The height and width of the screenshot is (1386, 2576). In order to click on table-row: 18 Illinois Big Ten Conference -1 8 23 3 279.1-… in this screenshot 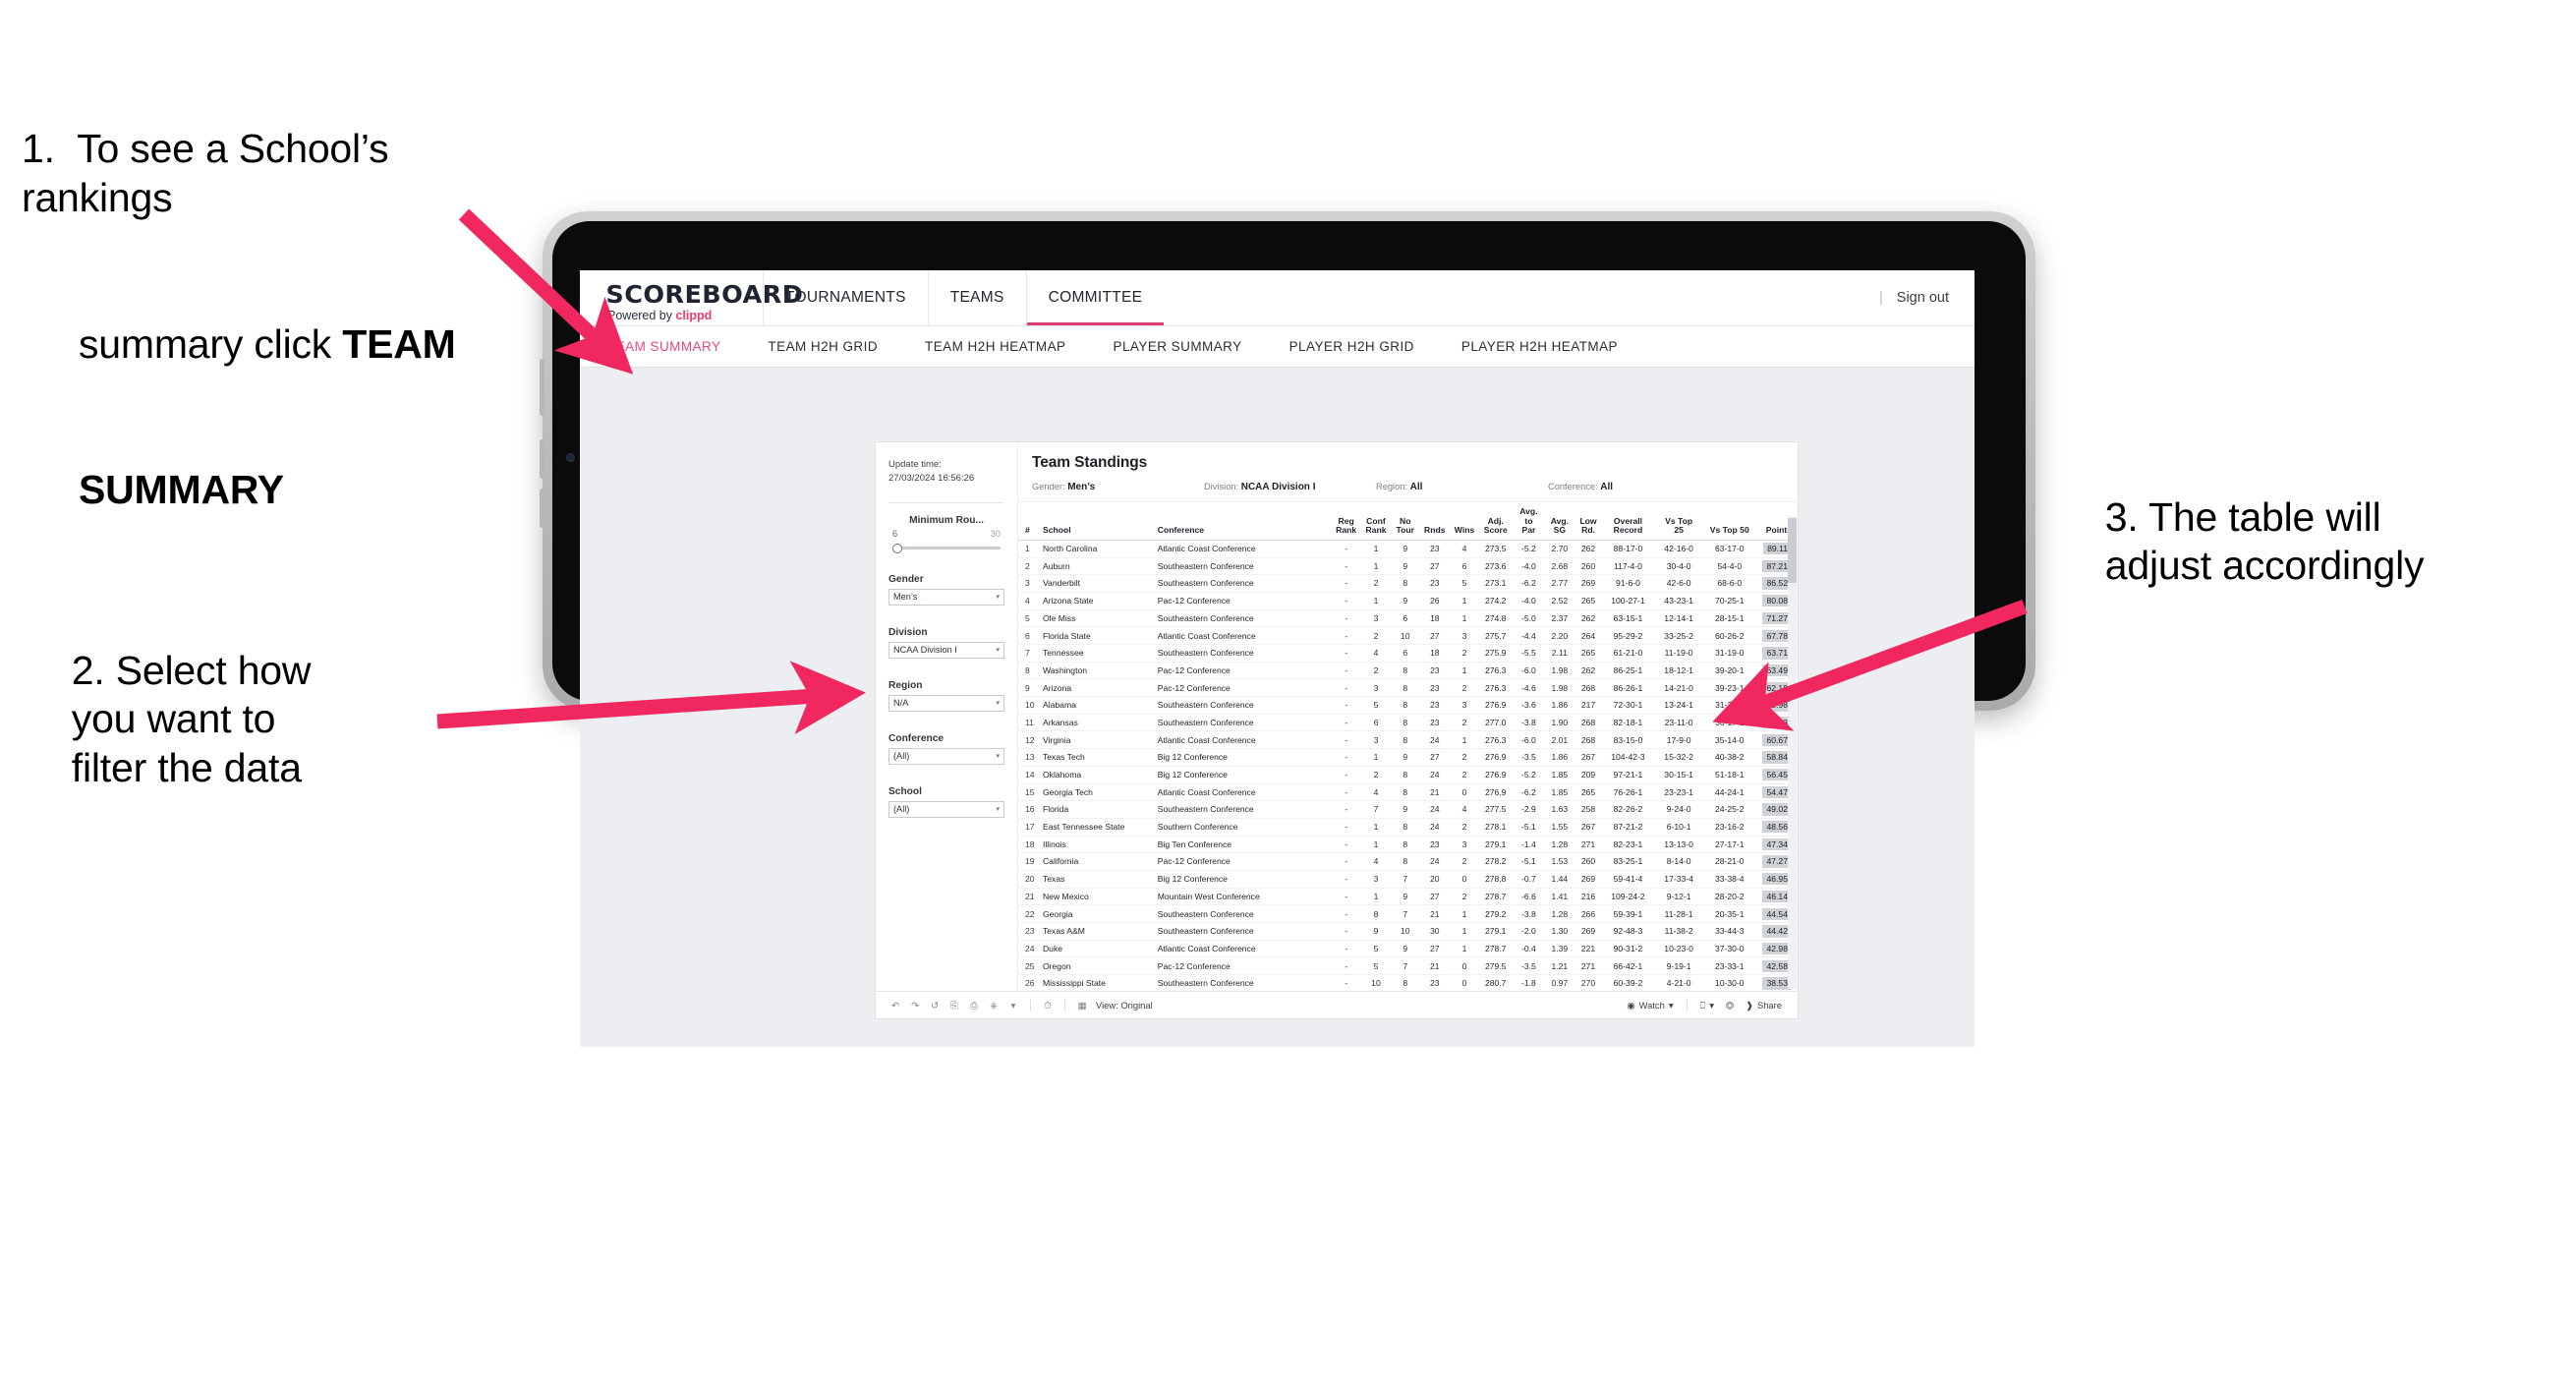, I will do `click(1408, 845)`.